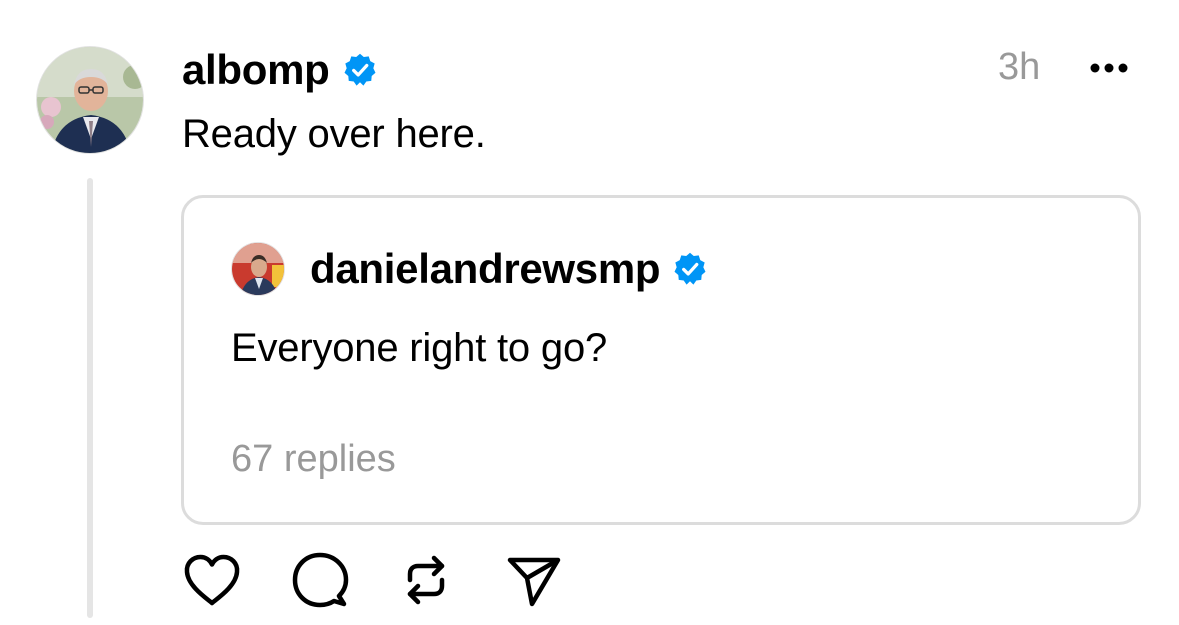 The height and width of the screenshot is (625, 1179). I want to click on more-dots-icon, so click(1109, 68).